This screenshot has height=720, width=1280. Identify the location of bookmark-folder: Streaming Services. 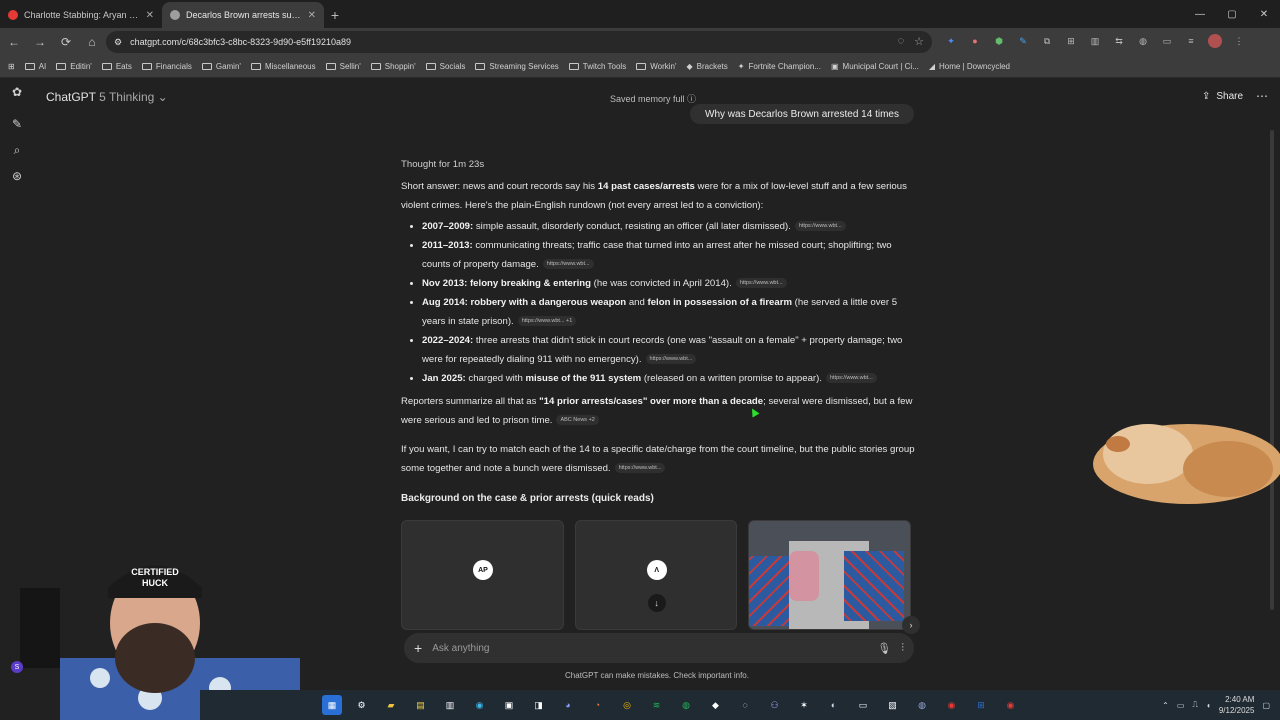
(517, 66).